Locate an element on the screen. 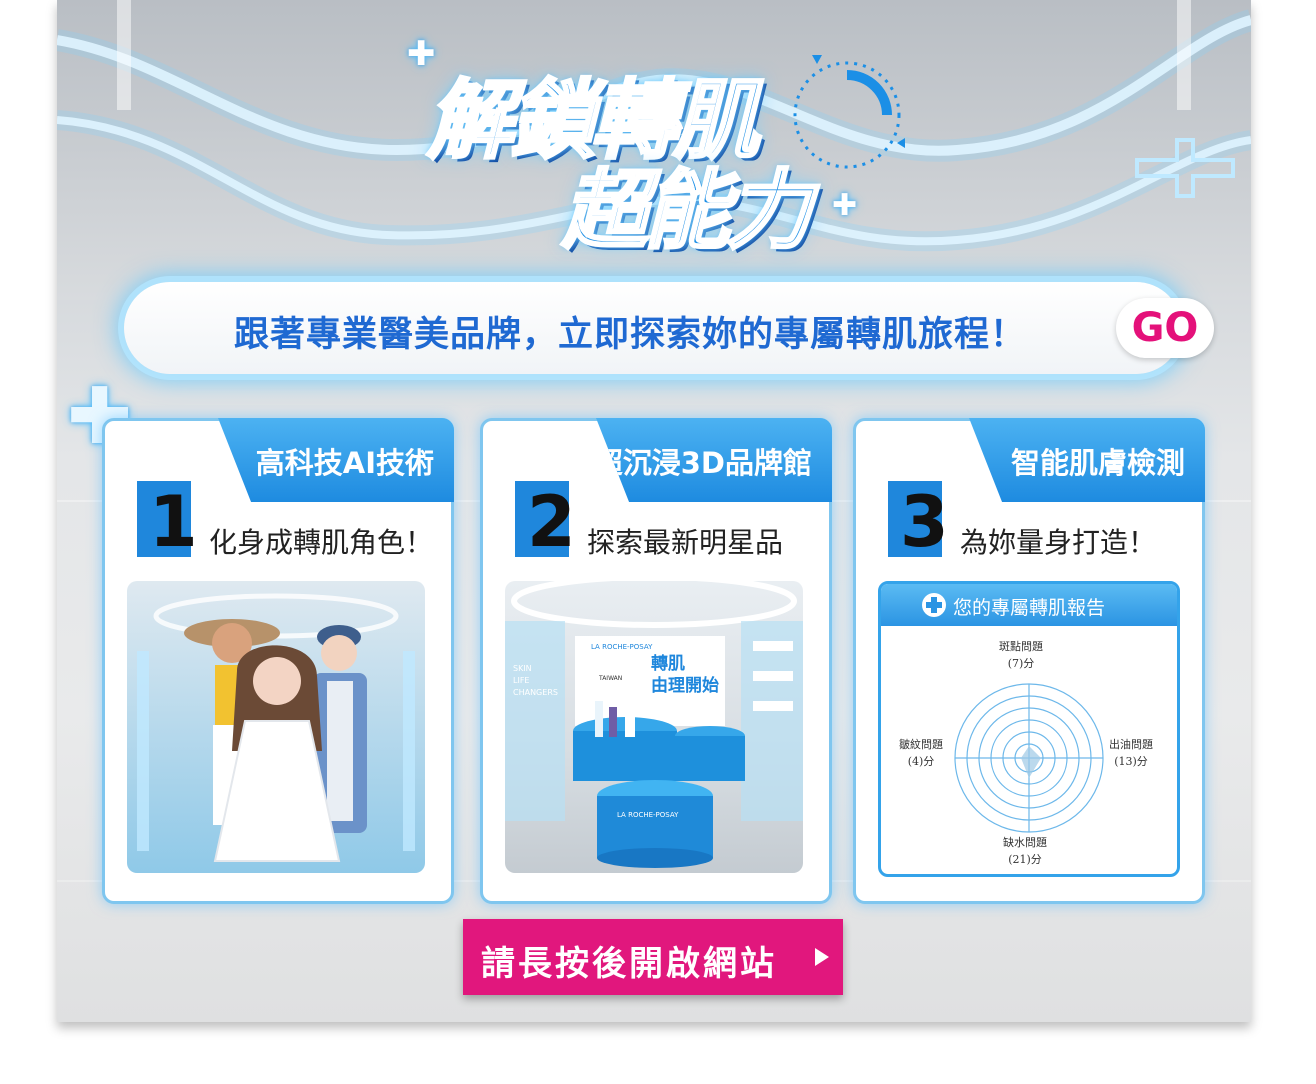  play-arrow-icon is located at coordinates (822, 957).